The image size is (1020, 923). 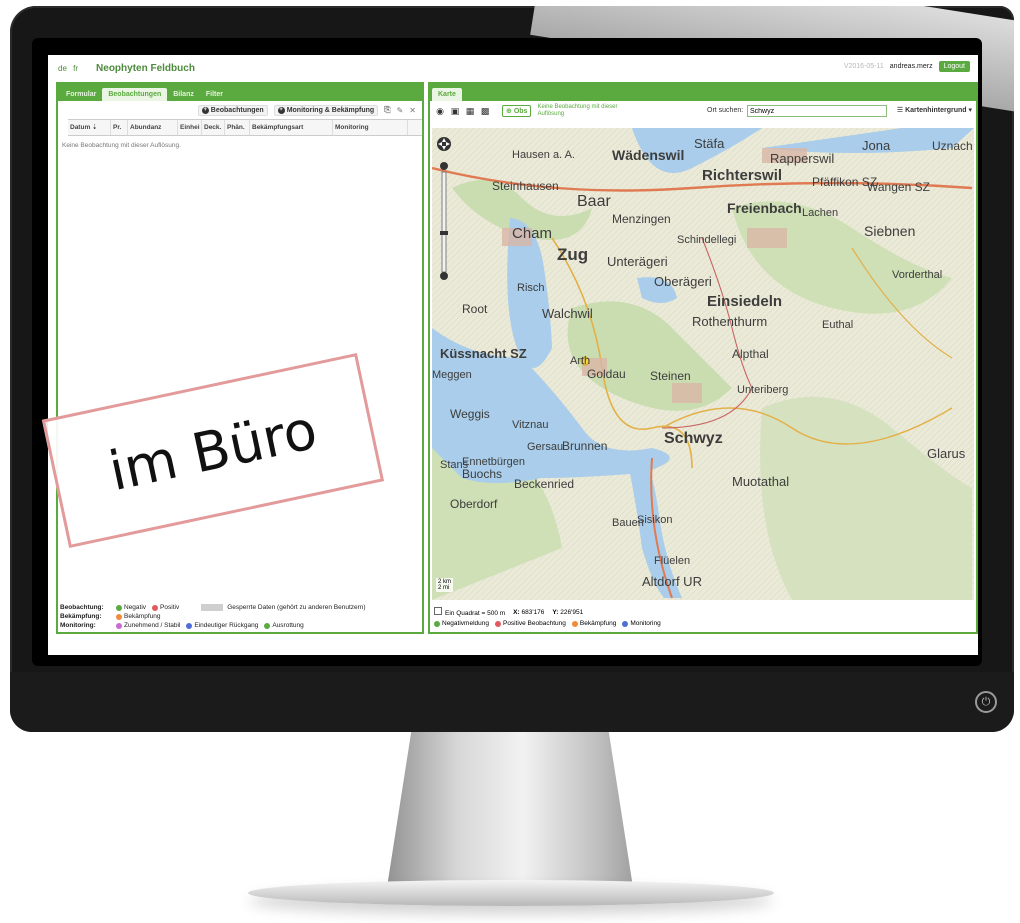 I want to click on lang-de: de, so click(x=62, y=68).